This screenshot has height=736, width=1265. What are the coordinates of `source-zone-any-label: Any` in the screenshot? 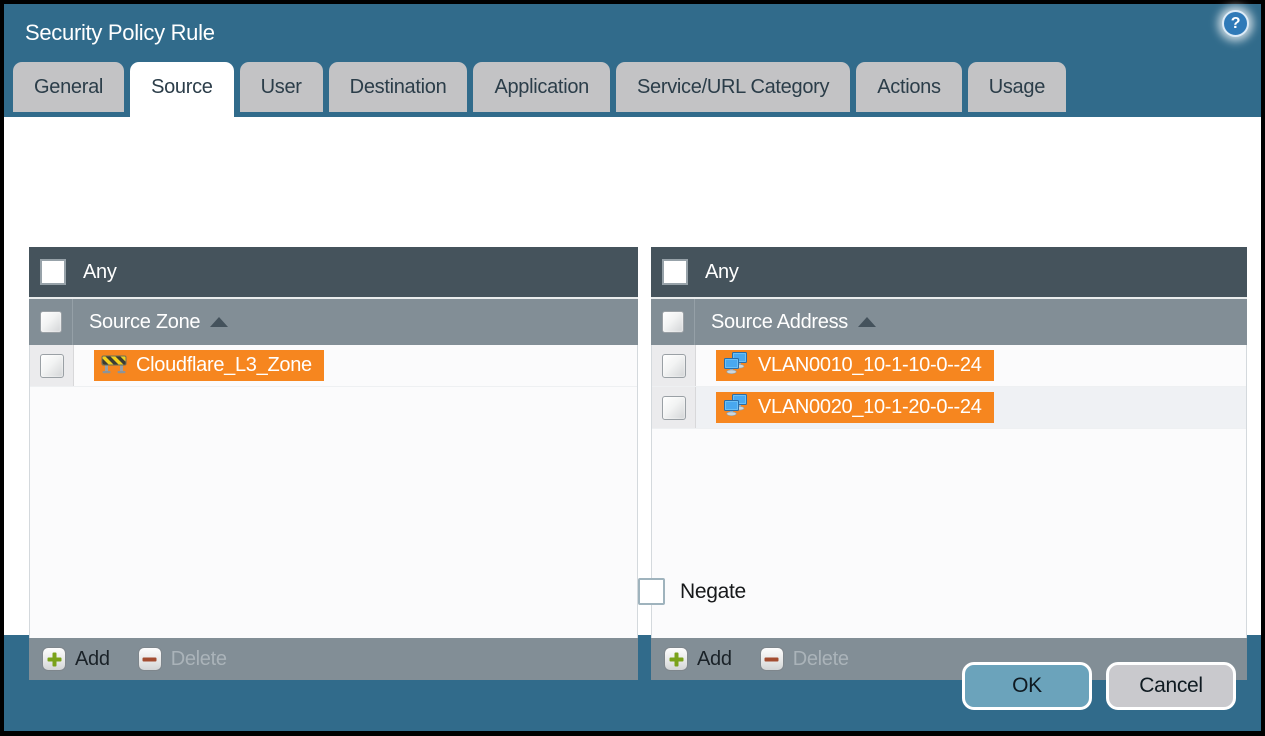 It's located at (100, 271).